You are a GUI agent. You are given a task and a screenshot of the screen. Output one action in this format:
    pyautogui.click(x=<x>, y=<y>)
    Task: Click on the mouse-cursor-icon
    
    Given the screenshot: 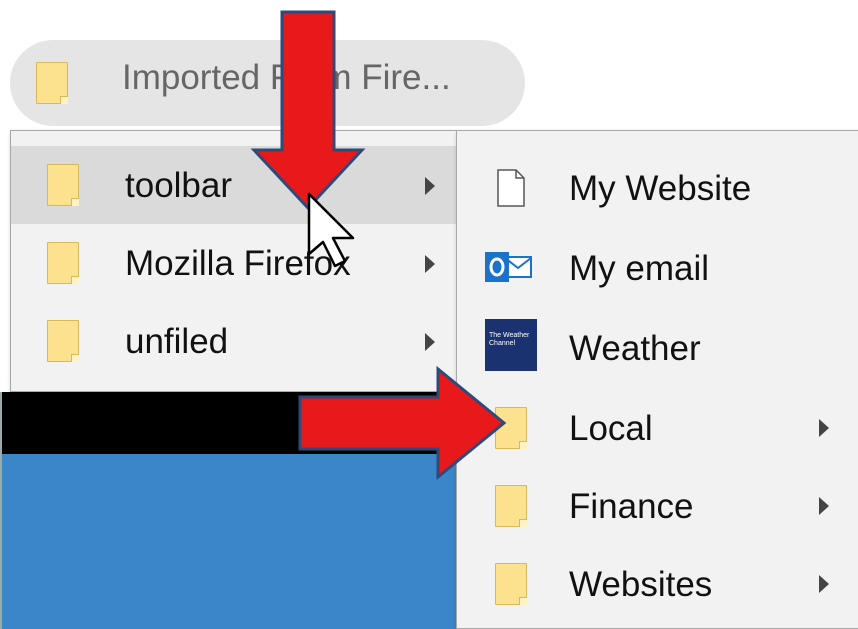 What is the action you would take?
    pyautogui.click(x=331, y=230)
    